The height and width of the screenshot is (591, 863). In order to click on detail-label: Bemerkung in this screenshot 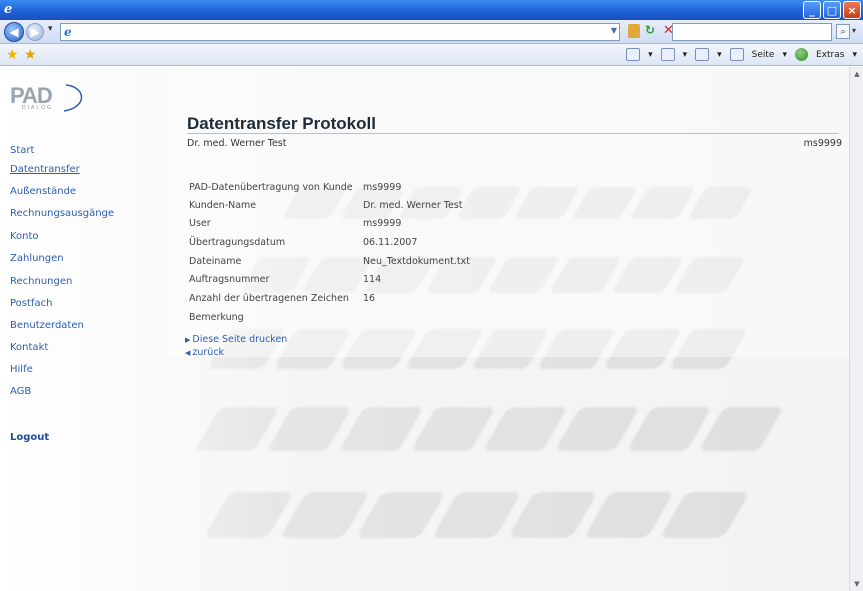, I will do `click(216, 317)`.